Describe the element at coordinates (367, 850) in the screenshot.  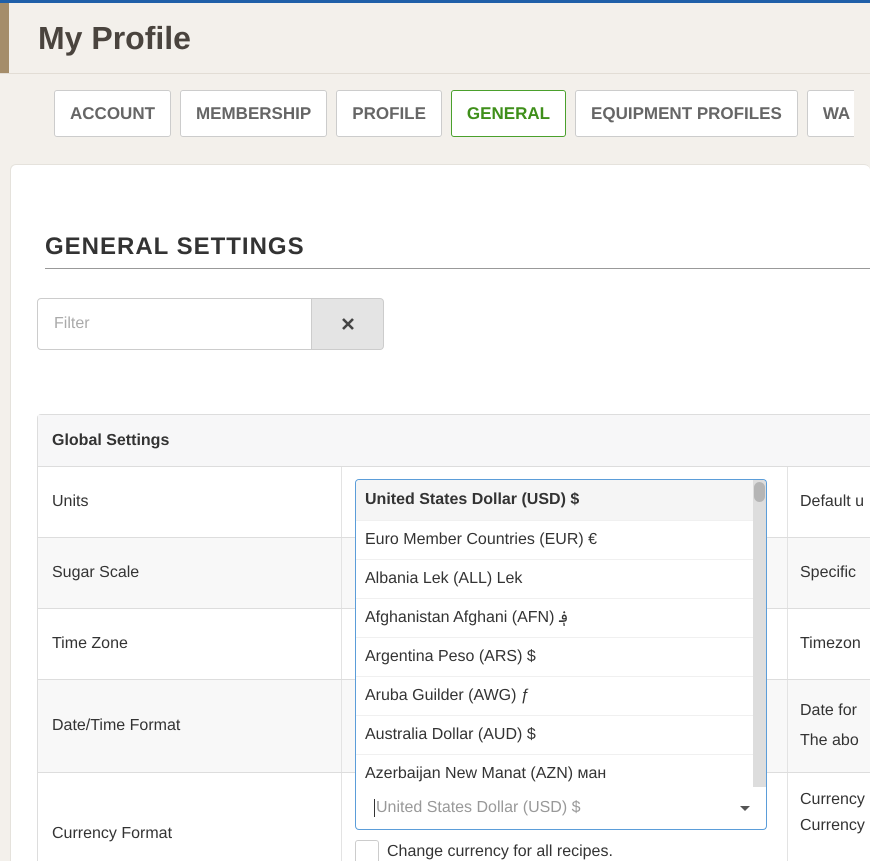
I see `checkbox` at that location.